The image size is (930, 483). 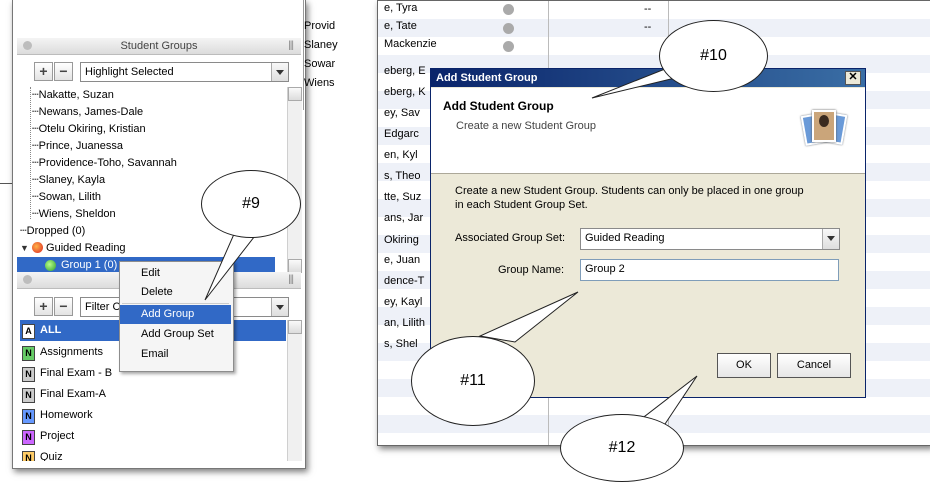 What do you see at coordinates (473, 381) in the screenshot?
I see `callout-11: #11` at bounding box center [473, 381].